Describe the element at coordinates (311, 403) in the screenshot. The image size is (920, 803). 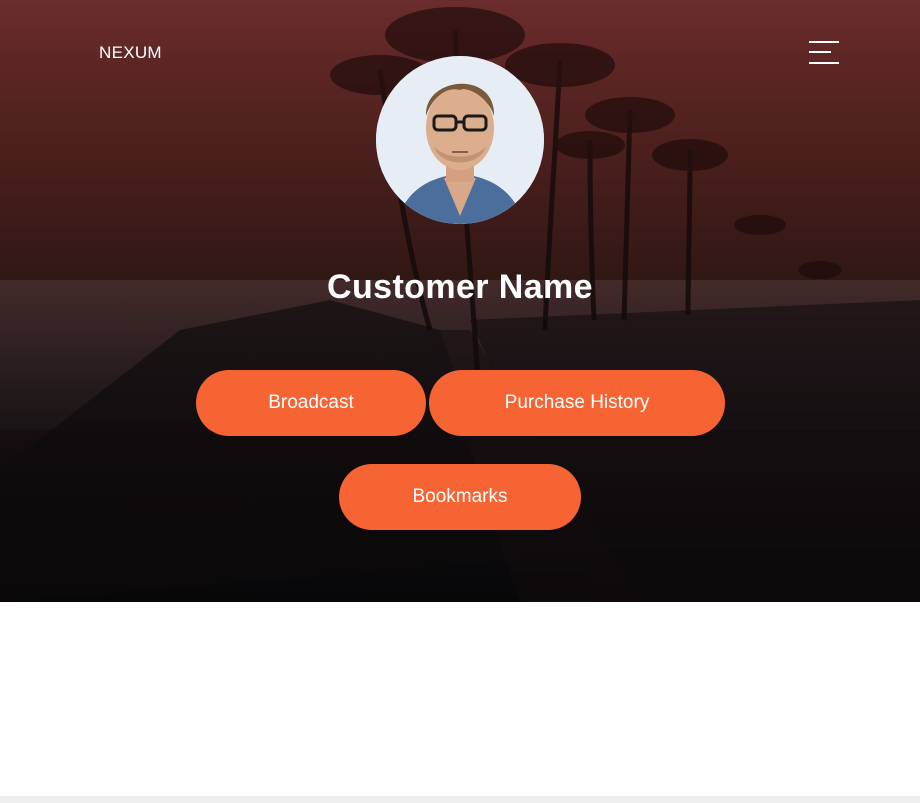
I see `broadcast-button: Broadcast` at that location.